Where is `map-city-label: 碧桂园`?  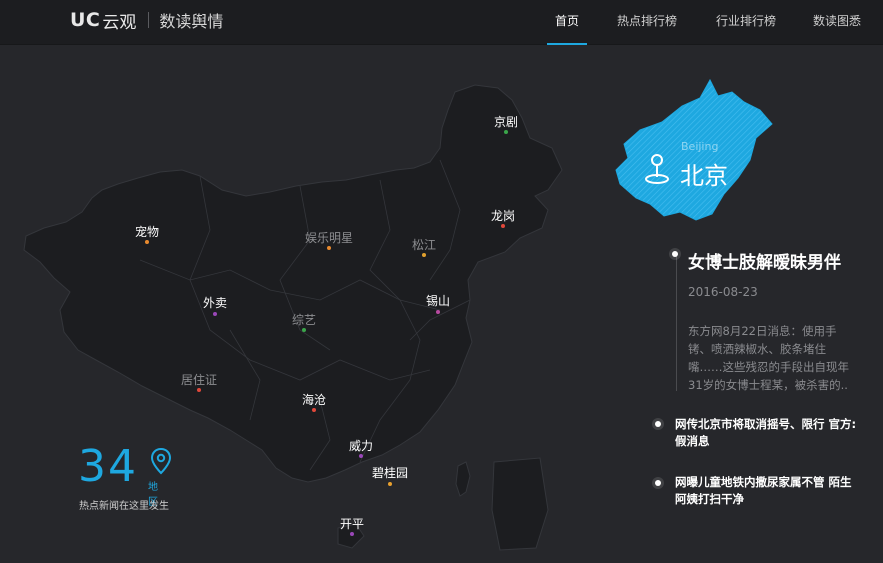 map-city-label: 碧桂园 is located at coordinates (390, 472).